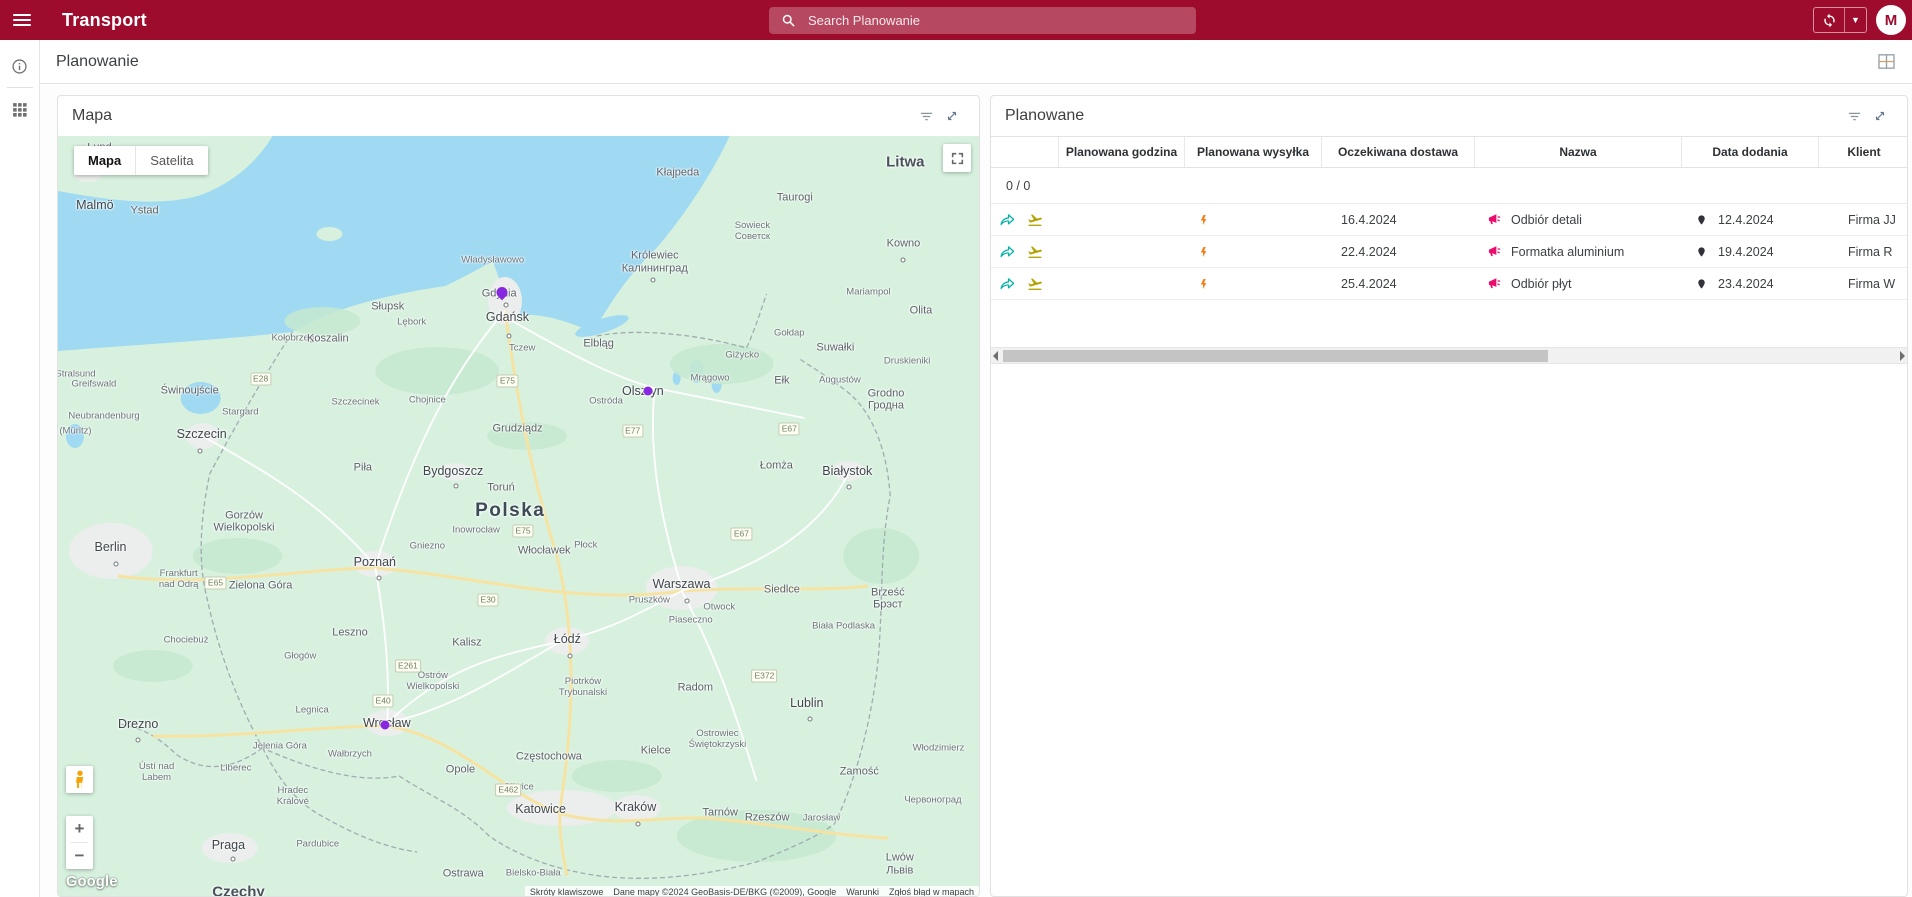  I want to click on table-row: 16.4.2024 Odbiór detali 12.4.2024 Firma JJ, so click(1449, 220).